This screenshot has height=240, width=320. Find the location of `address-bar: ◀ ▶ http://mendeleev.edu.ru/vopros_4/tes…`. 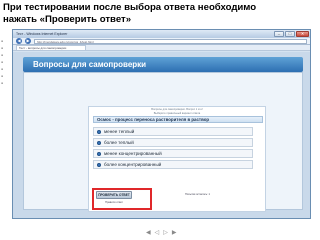

address-bar: ◀ ▶ http://mendeleev.edu.ru/vopros_4/tes… is located at coordinates (161, 41).